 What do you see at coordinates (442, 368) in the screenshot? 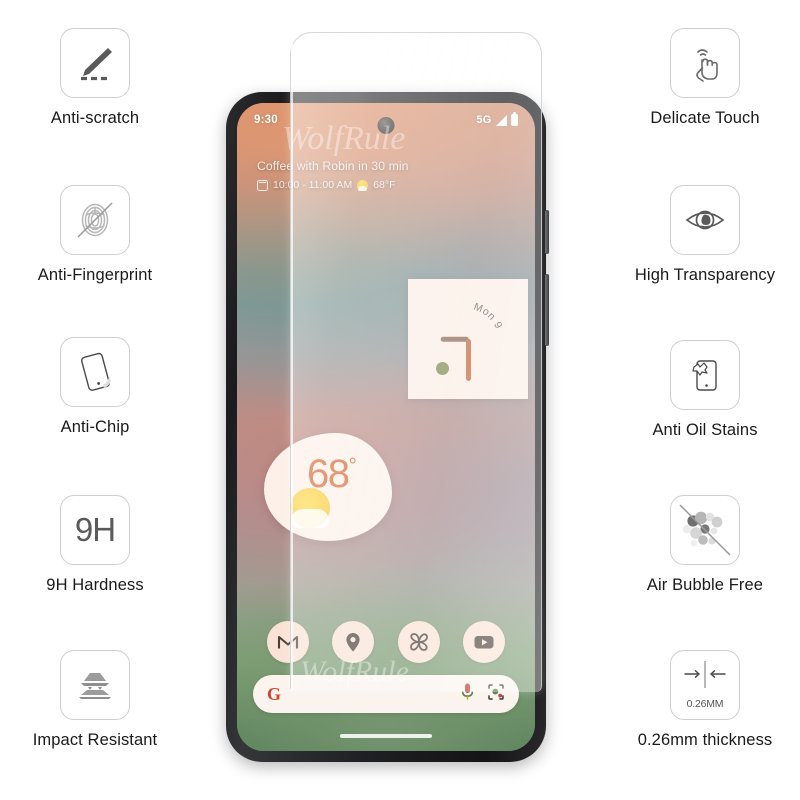
I see `clock-accent-dot` at bounding box center [442, 368].